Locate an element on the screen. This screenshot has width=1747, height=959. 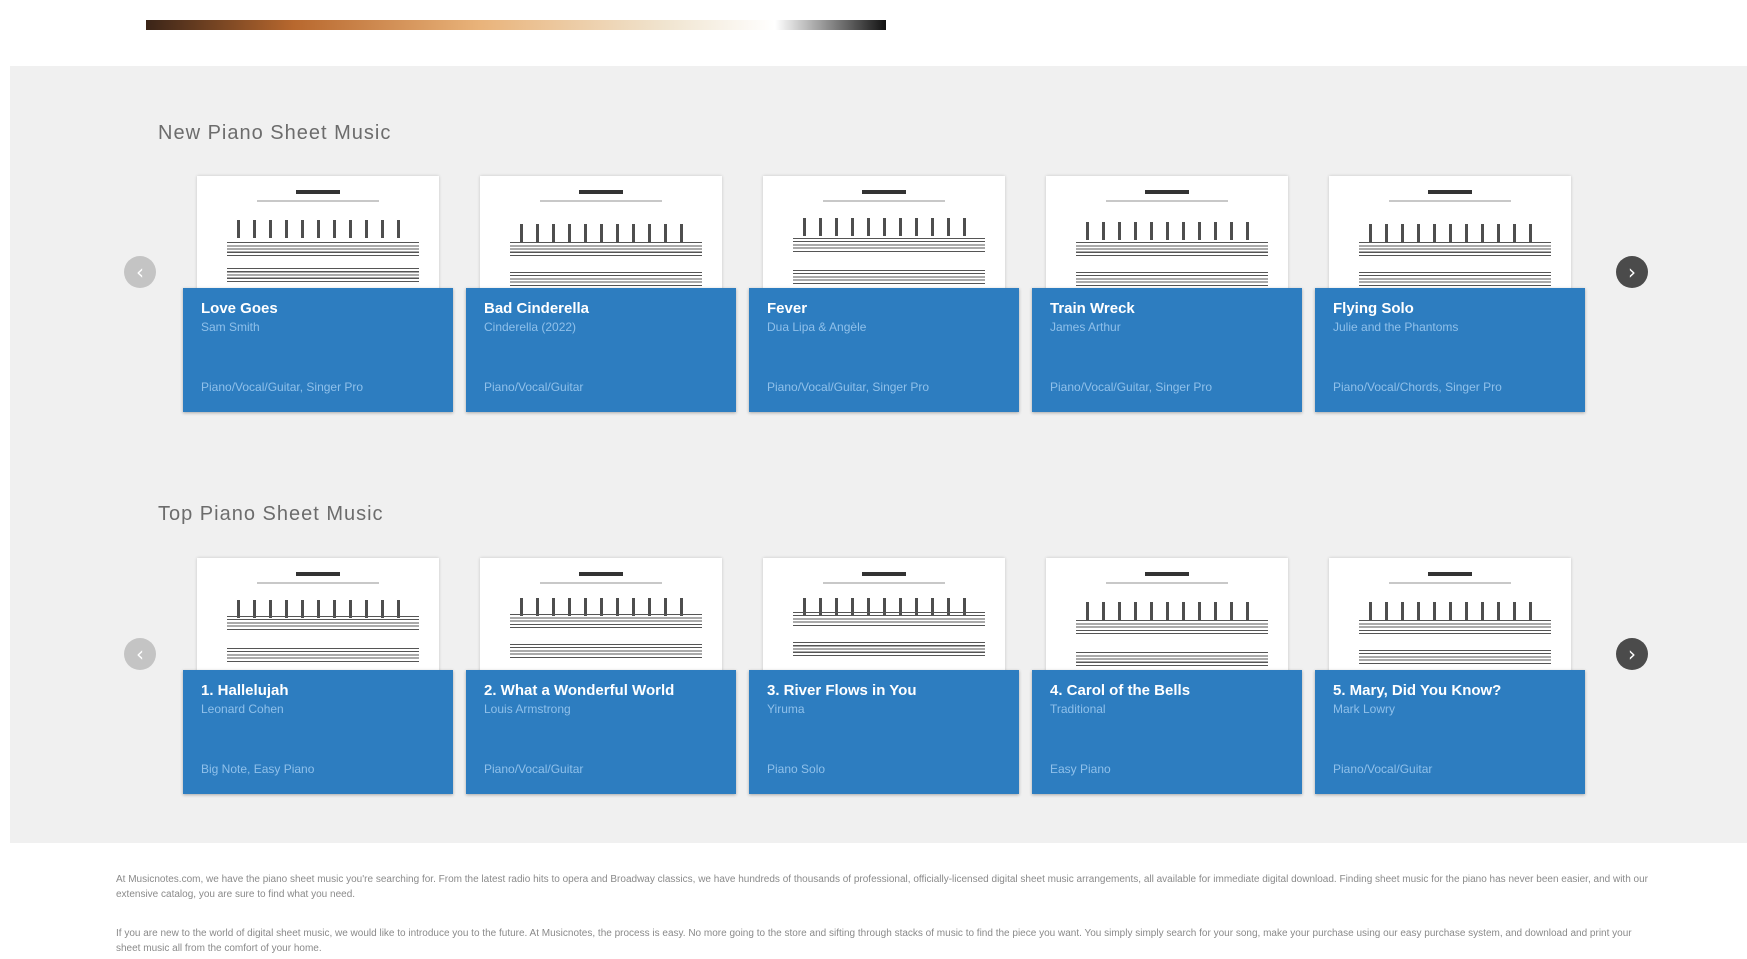
card-title: 3. River Flows in You is located at coordinates (842, 690).